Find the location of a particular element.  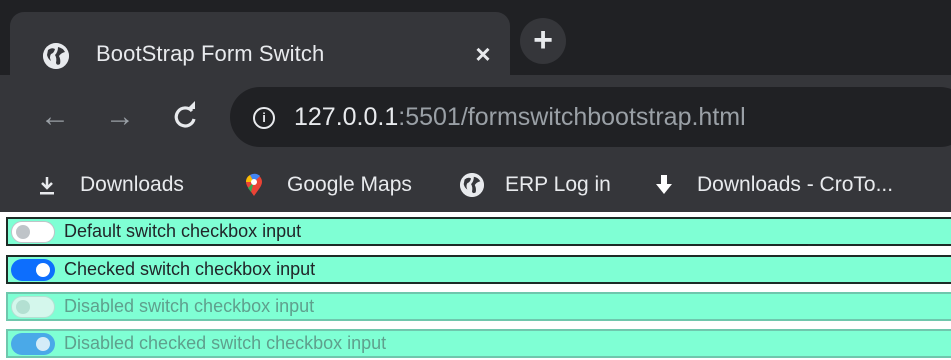

download-arrow-icon is located at coordinates (664, 185).